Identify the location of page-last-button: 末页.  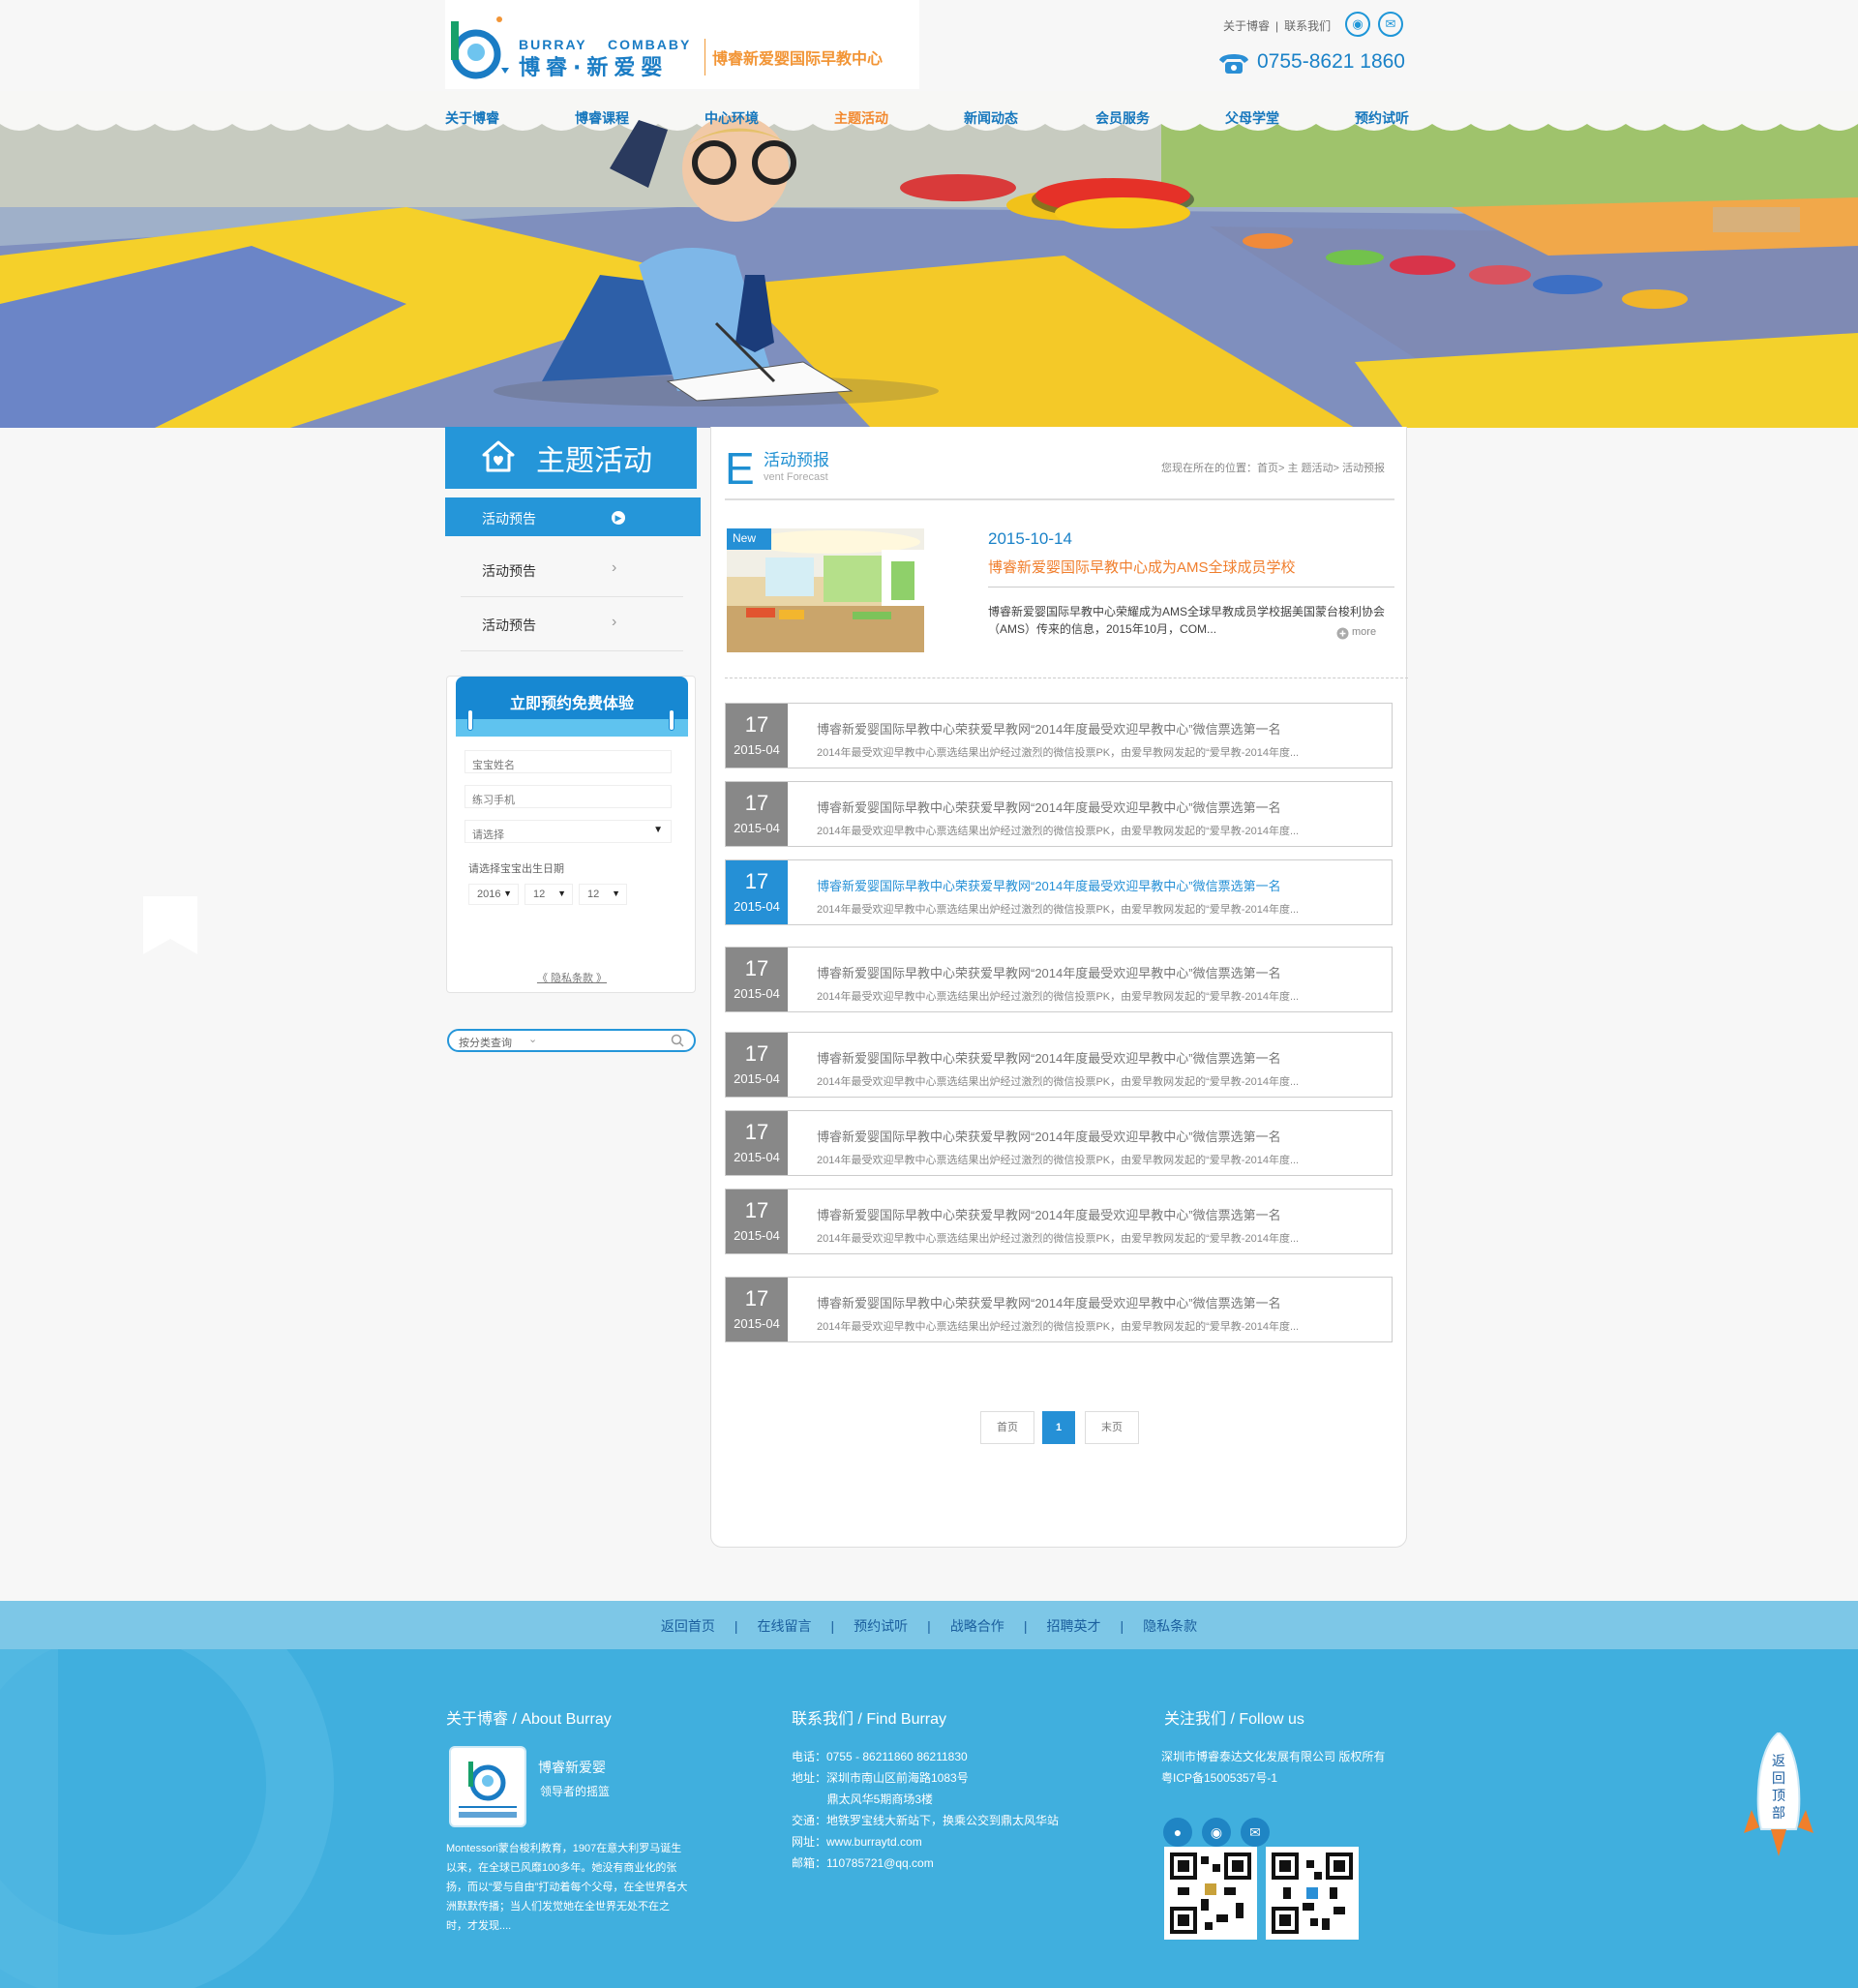
(1112, 1427).